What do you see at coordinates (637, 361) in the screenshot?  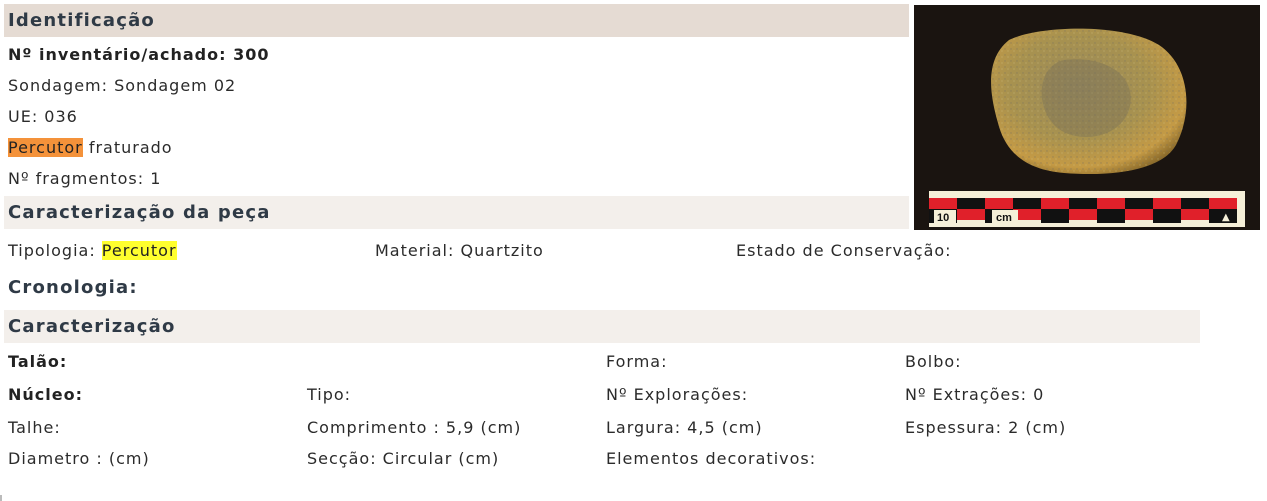 I see `forma-field: Forma:` at bounding box center [637, 361].